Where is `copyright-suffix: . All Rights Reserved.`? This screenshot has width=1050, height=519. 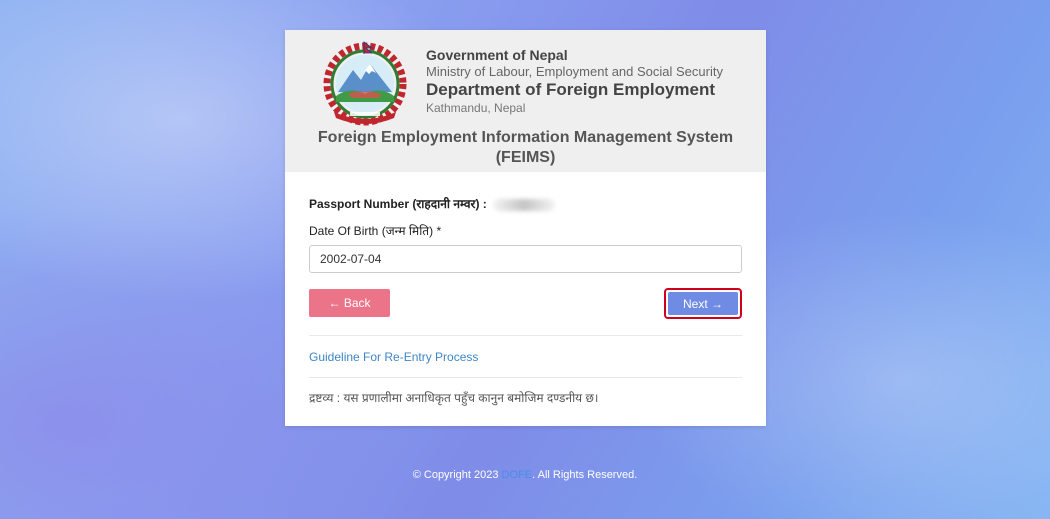 copyright-suffix: . All Rights Reserved. is located at coordinates (585, 475).